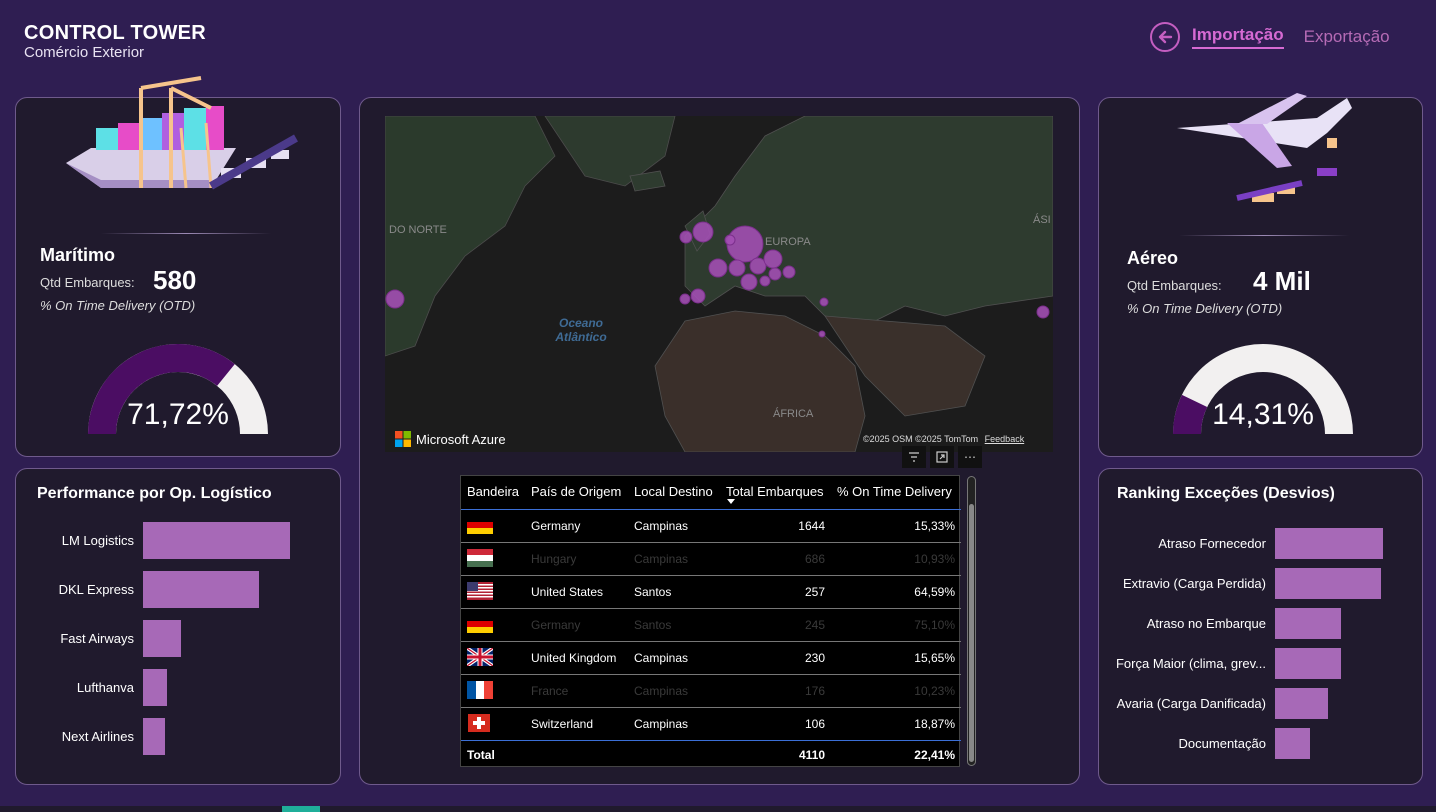  What do you see at coordinates (943, 439) in the screenshot?
I see `map-attribution: ©2025 OSM ©2025 TomTom Feedback` at bounding box center [943, 439].